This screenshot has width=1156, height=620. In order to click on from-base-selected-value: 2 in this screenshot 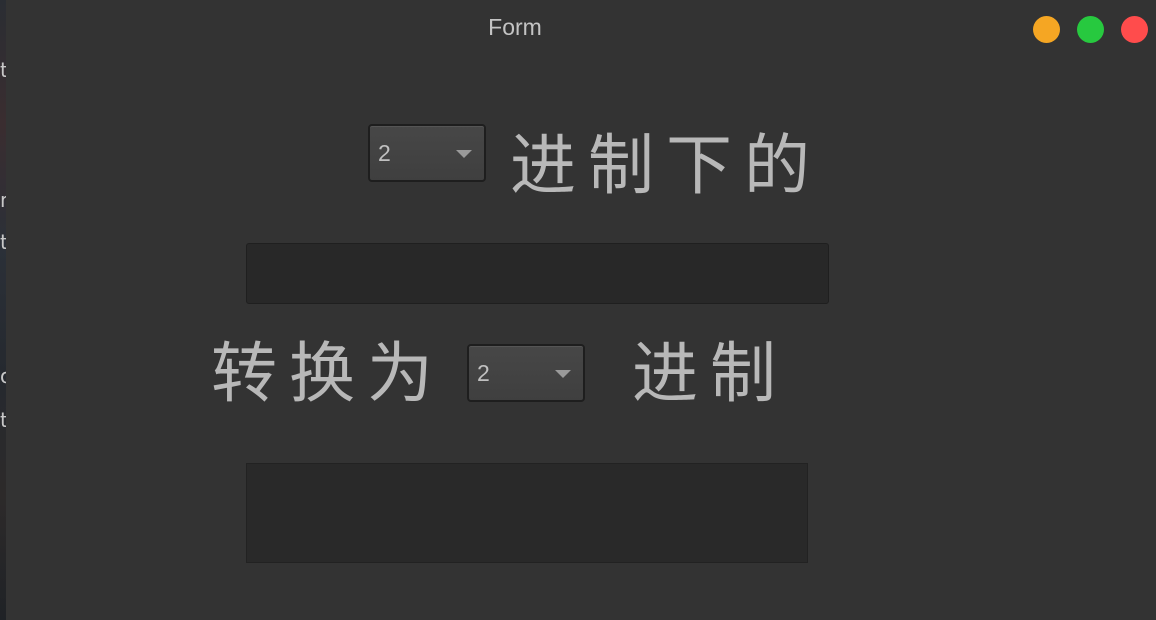, I will do `click(384, 153)`.